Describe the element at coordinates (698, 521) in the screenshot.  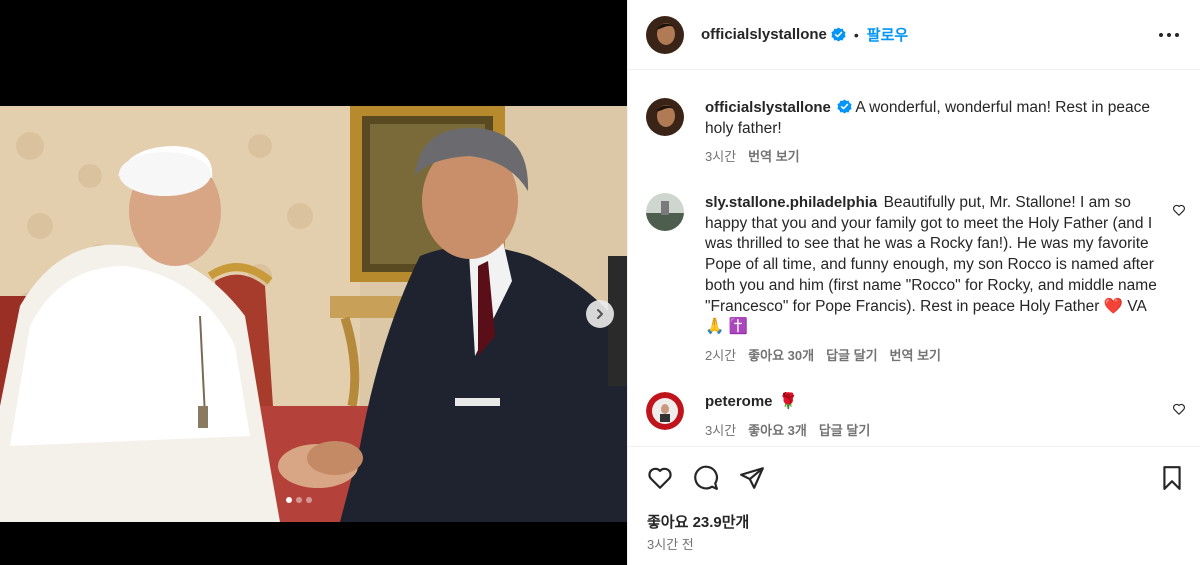
I see `likes-count: 좋아요 23.9만개` at that location.